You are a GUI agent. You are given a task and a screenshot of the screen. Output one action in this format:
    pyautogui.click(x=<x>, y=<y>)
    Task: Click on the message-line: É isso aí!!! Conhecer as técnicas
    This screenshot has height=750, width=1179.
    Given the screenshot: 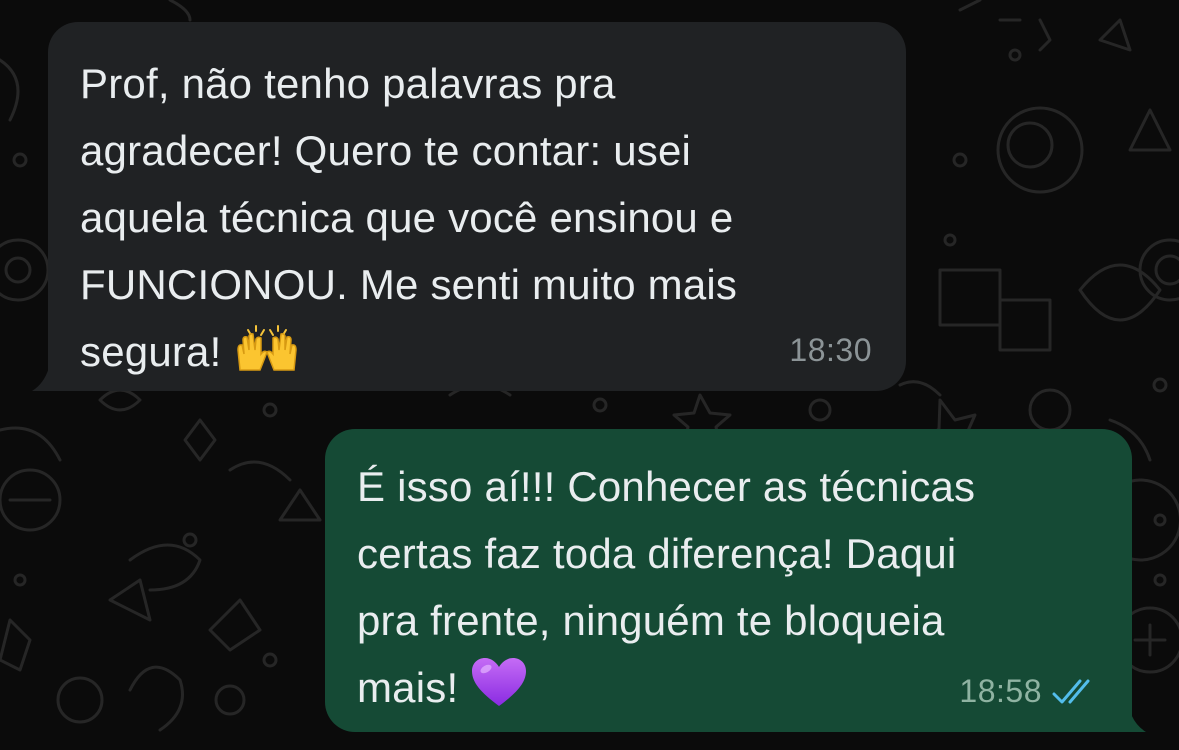 What is the action you would take?
    pyautogui.click(x=666, y=486)
    